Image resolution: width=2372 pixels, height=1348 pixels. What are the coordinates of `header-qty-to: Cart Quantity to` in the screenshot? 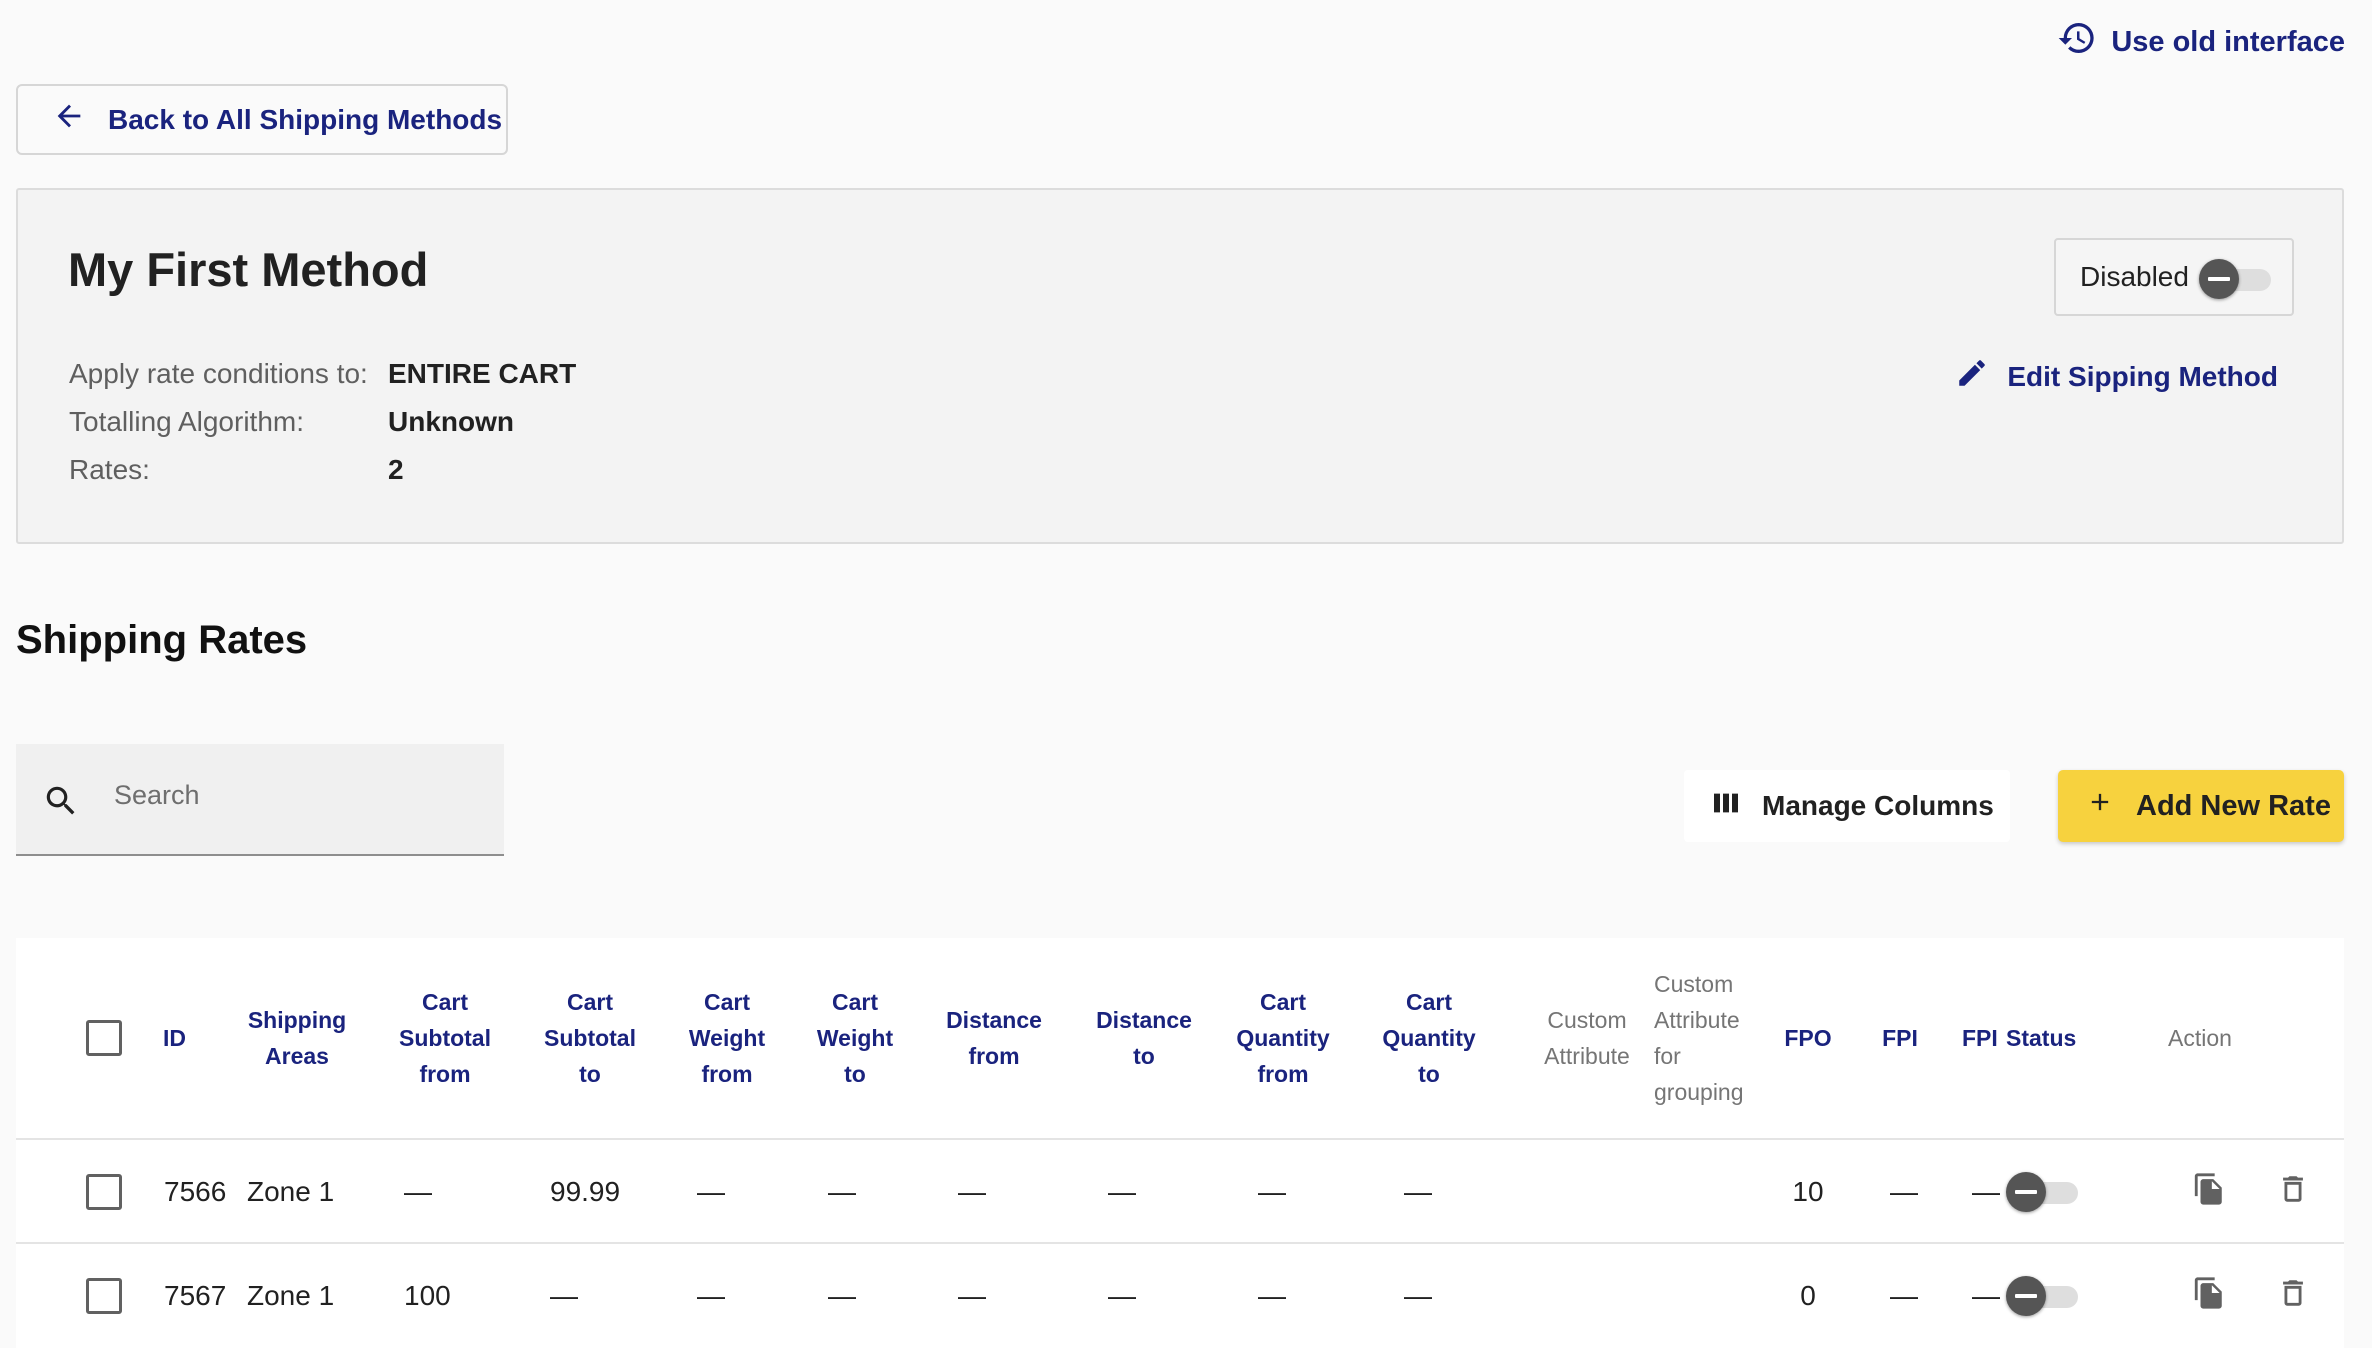 It's located at (1429, 1038).